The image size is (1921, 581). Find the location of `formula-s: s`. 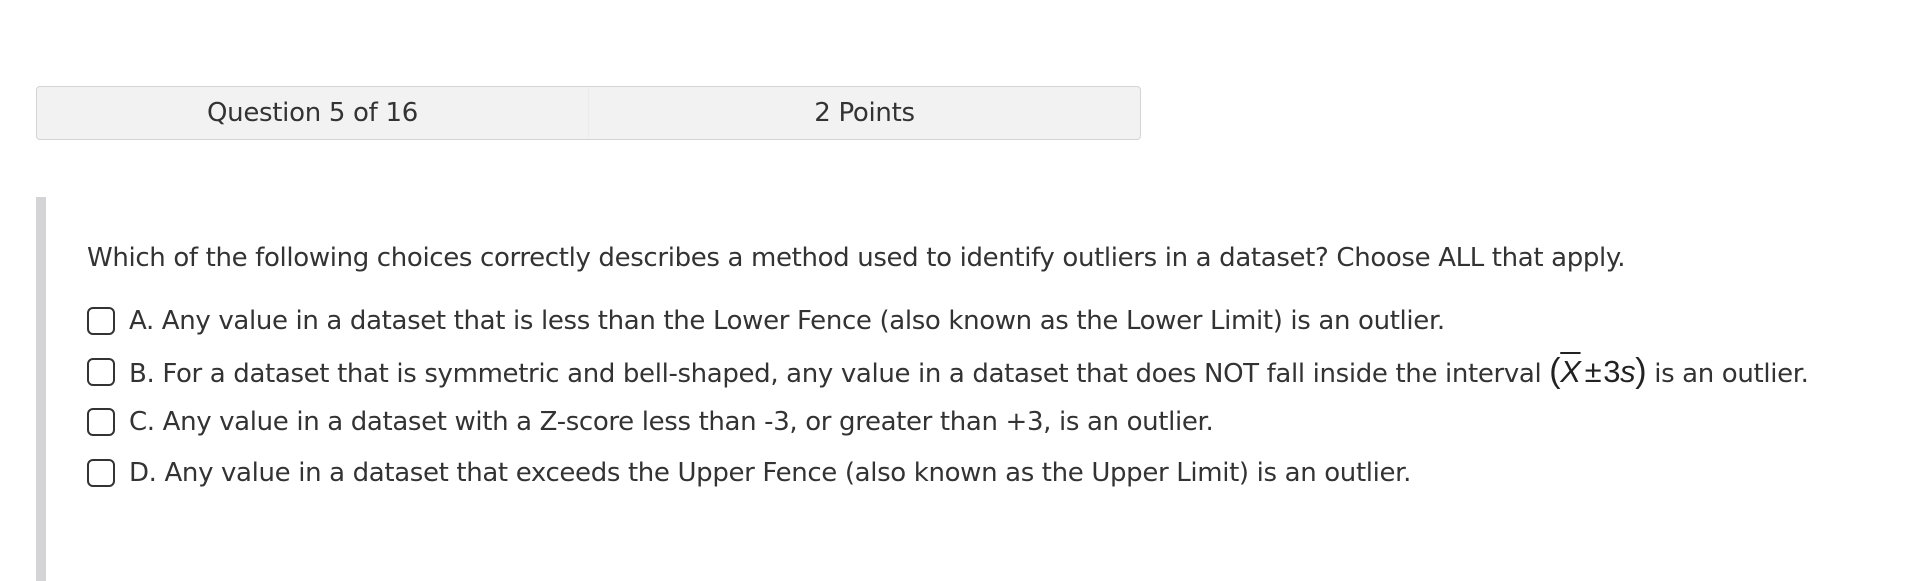

formula-s: s is located at coordinates (1628, 372).